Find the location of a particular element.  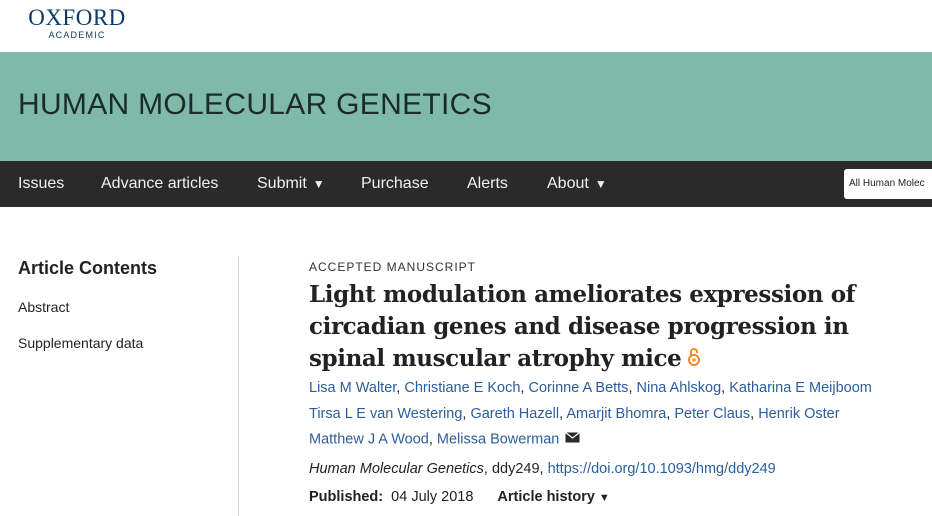

envelope-icon is located at coordinates (573, 440).